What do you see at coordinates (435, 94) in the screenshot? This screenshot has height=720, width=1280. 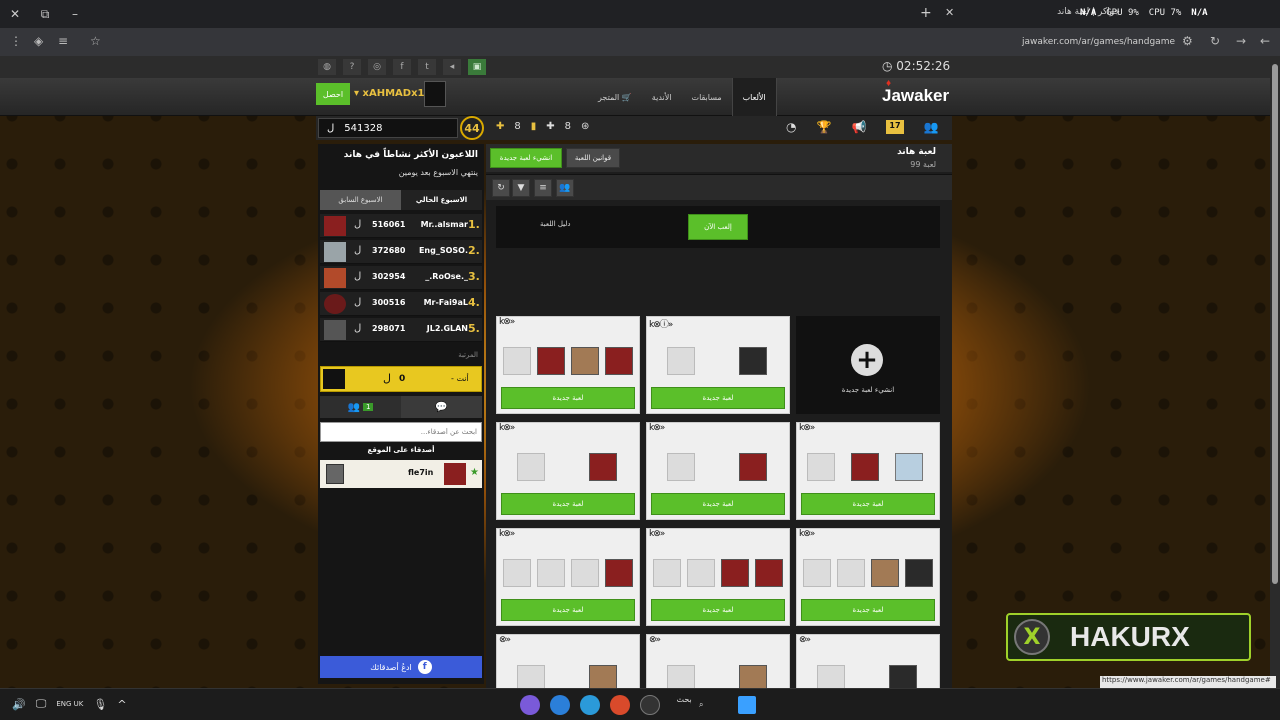 I see `avatar` at bounding box center [435, 94].